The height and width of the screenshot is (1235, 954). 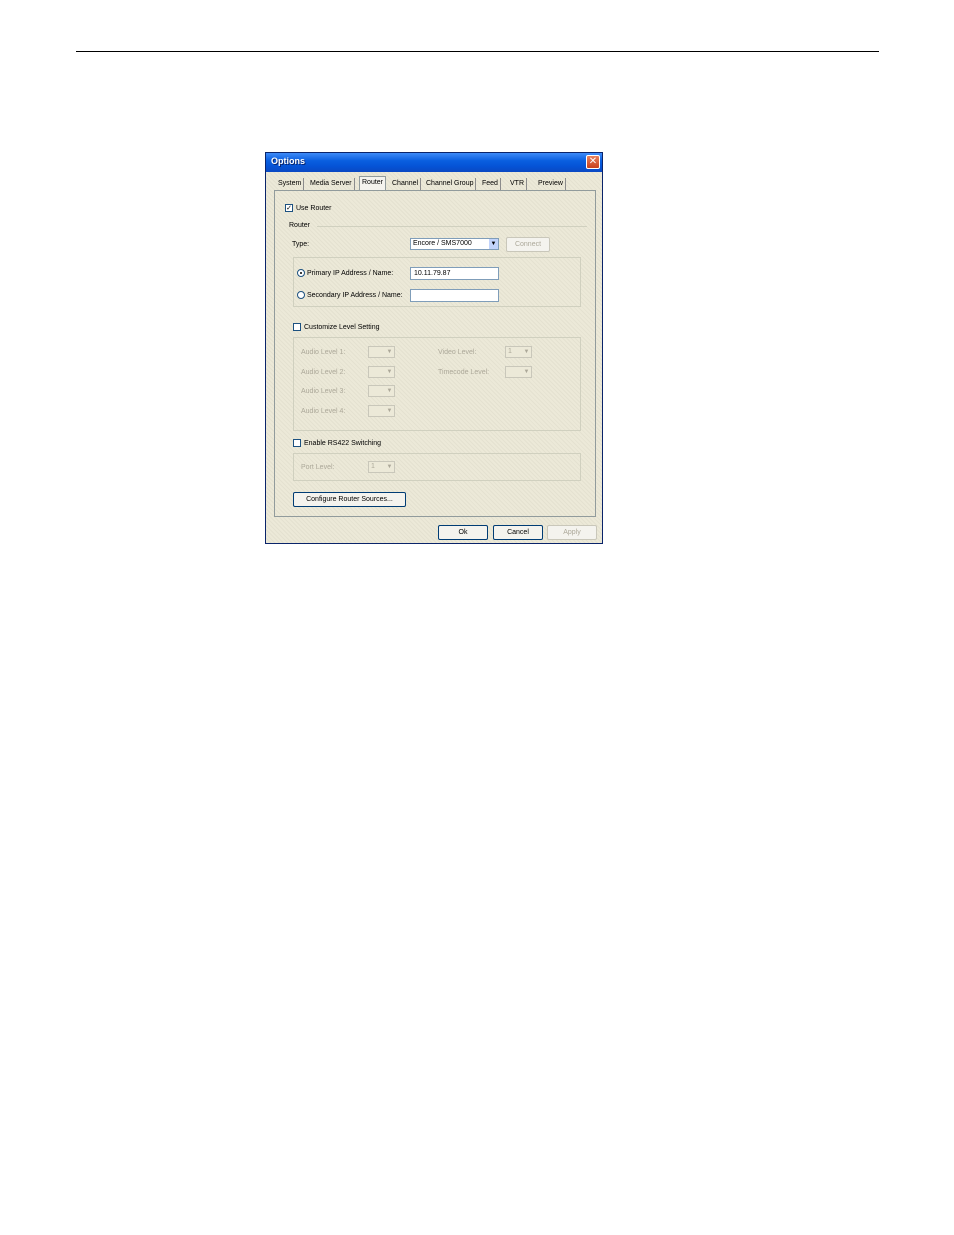 What do you see at coordinates (381, 391) in the screenshot?
I see `audio-level-3-select: ▼` at bounding box center [381, 391].